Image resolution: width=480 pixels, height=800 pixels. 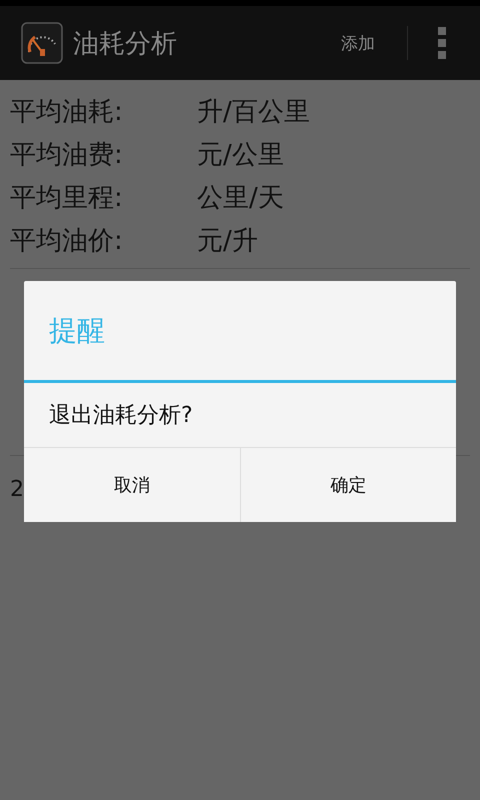 What do you see at coordinates (121, 416) in the screenshot?
I see `dialog-message: 退出油耗分析?` at bounding box center [121, 416].